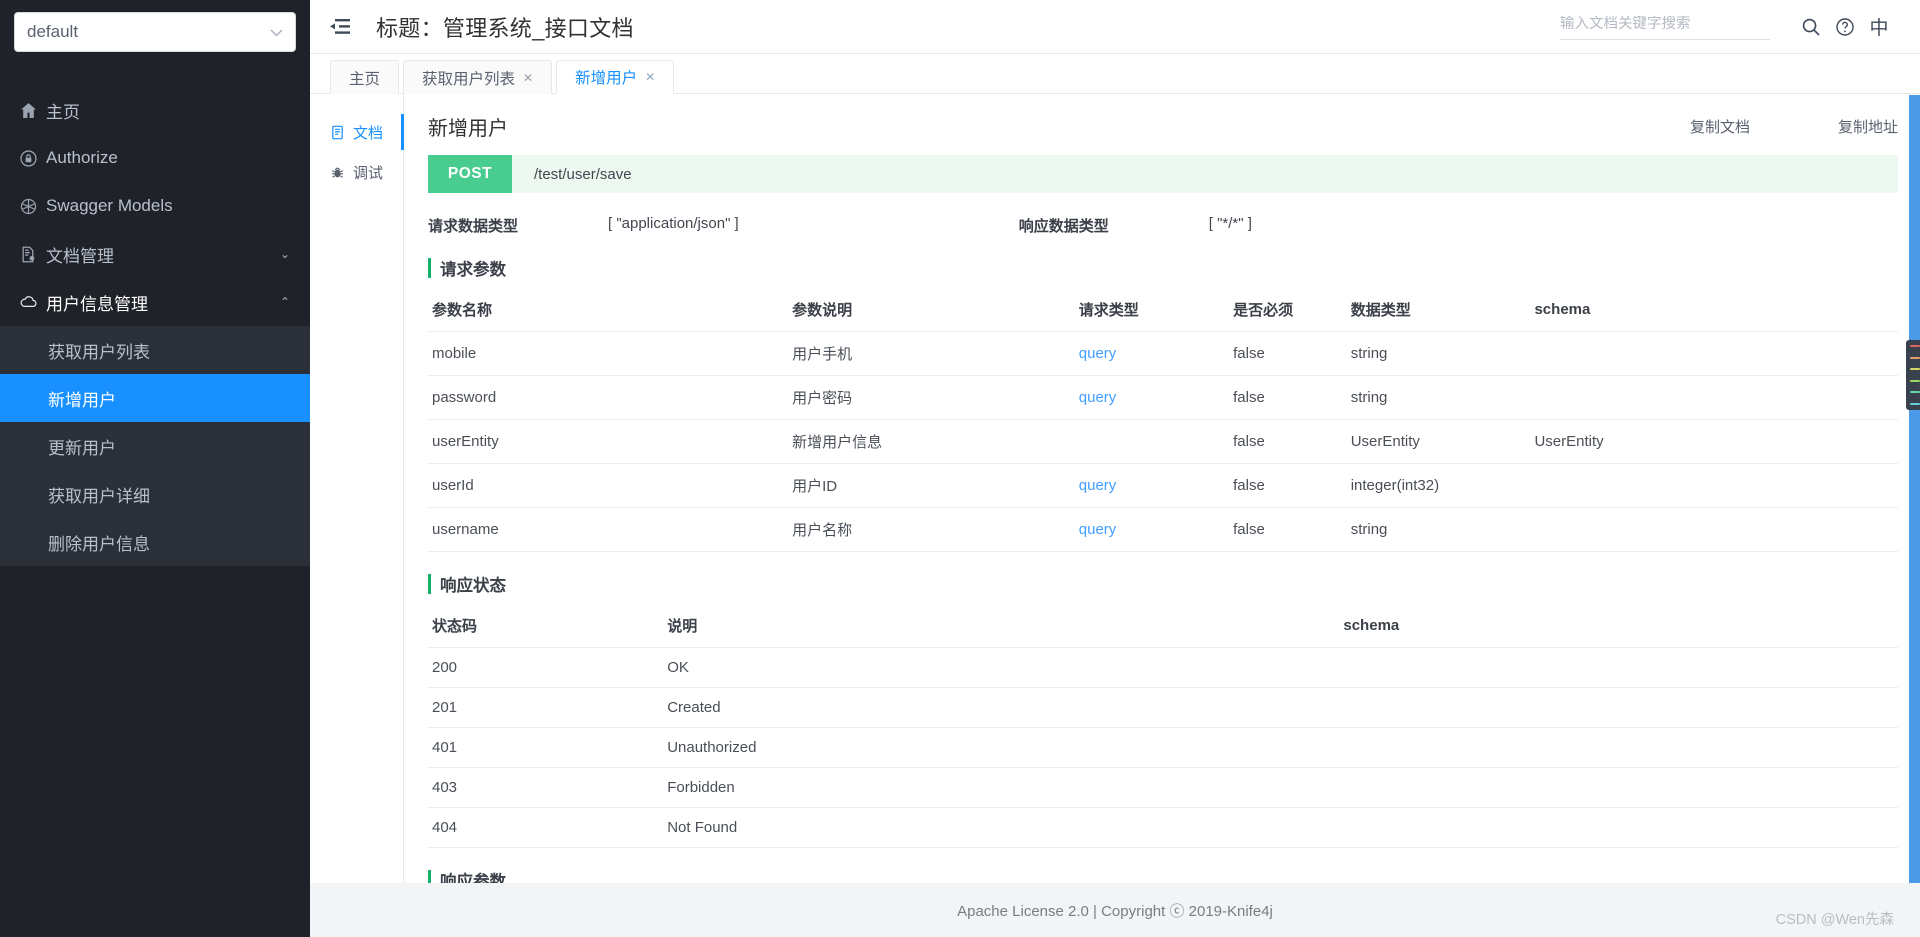 The image size is (1920, 937). I want to click on document-icon, so click(338, 132).